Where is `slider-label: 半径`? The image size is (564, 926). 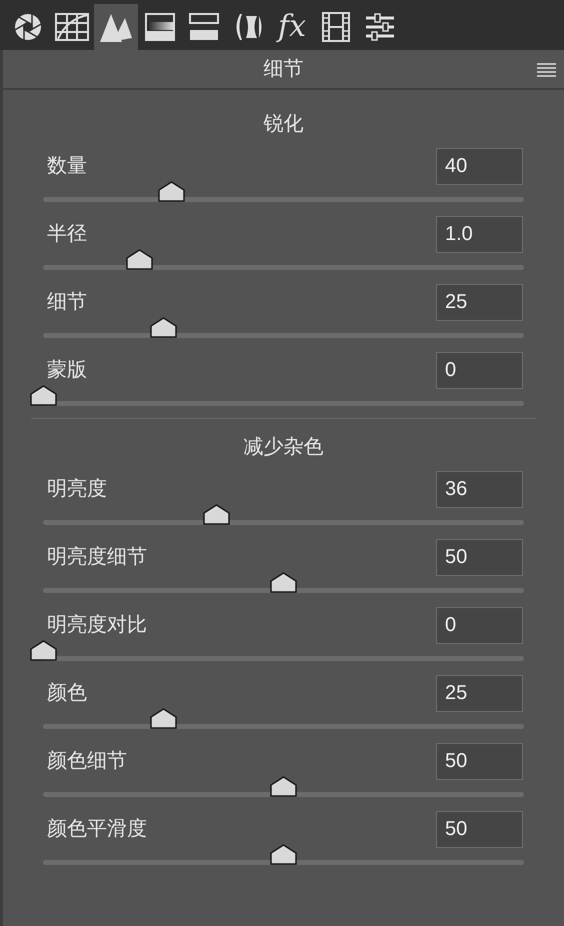 slider-label: 半径 is located at coordinates (67, 234).